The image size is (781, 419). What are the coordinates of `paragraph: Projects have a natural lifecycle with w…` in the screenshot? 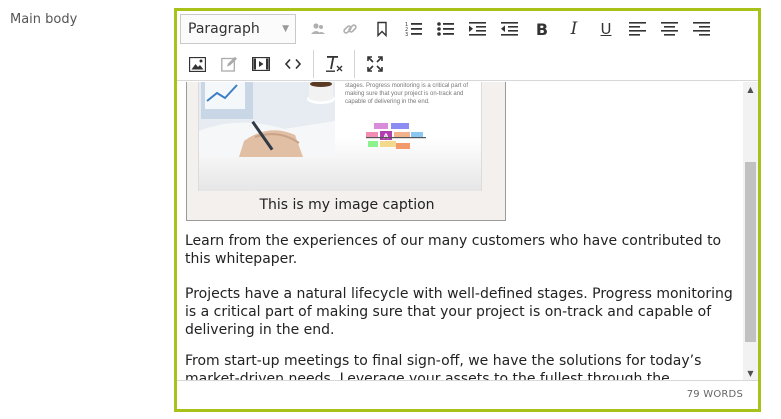 It's located at (459, 312).